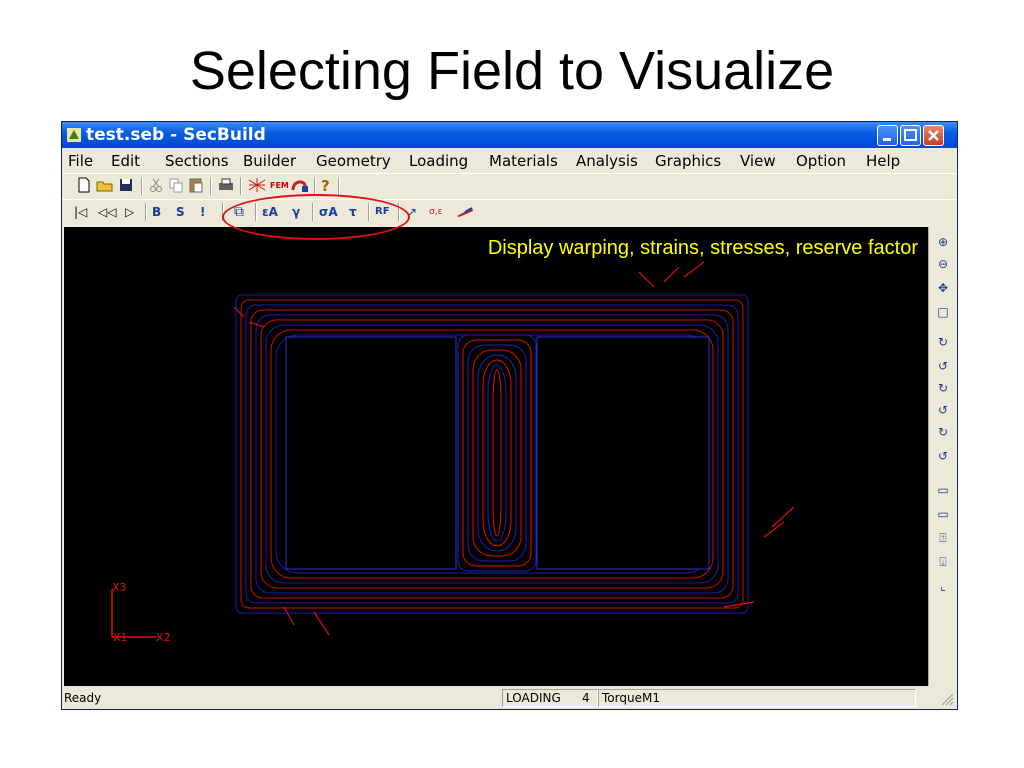 This screenshot has height=768, width=1024. What do you see at coordinates (269, 161) in the screenshot?
I see `menu-builder: Builder` at bounding box center [269, 161].